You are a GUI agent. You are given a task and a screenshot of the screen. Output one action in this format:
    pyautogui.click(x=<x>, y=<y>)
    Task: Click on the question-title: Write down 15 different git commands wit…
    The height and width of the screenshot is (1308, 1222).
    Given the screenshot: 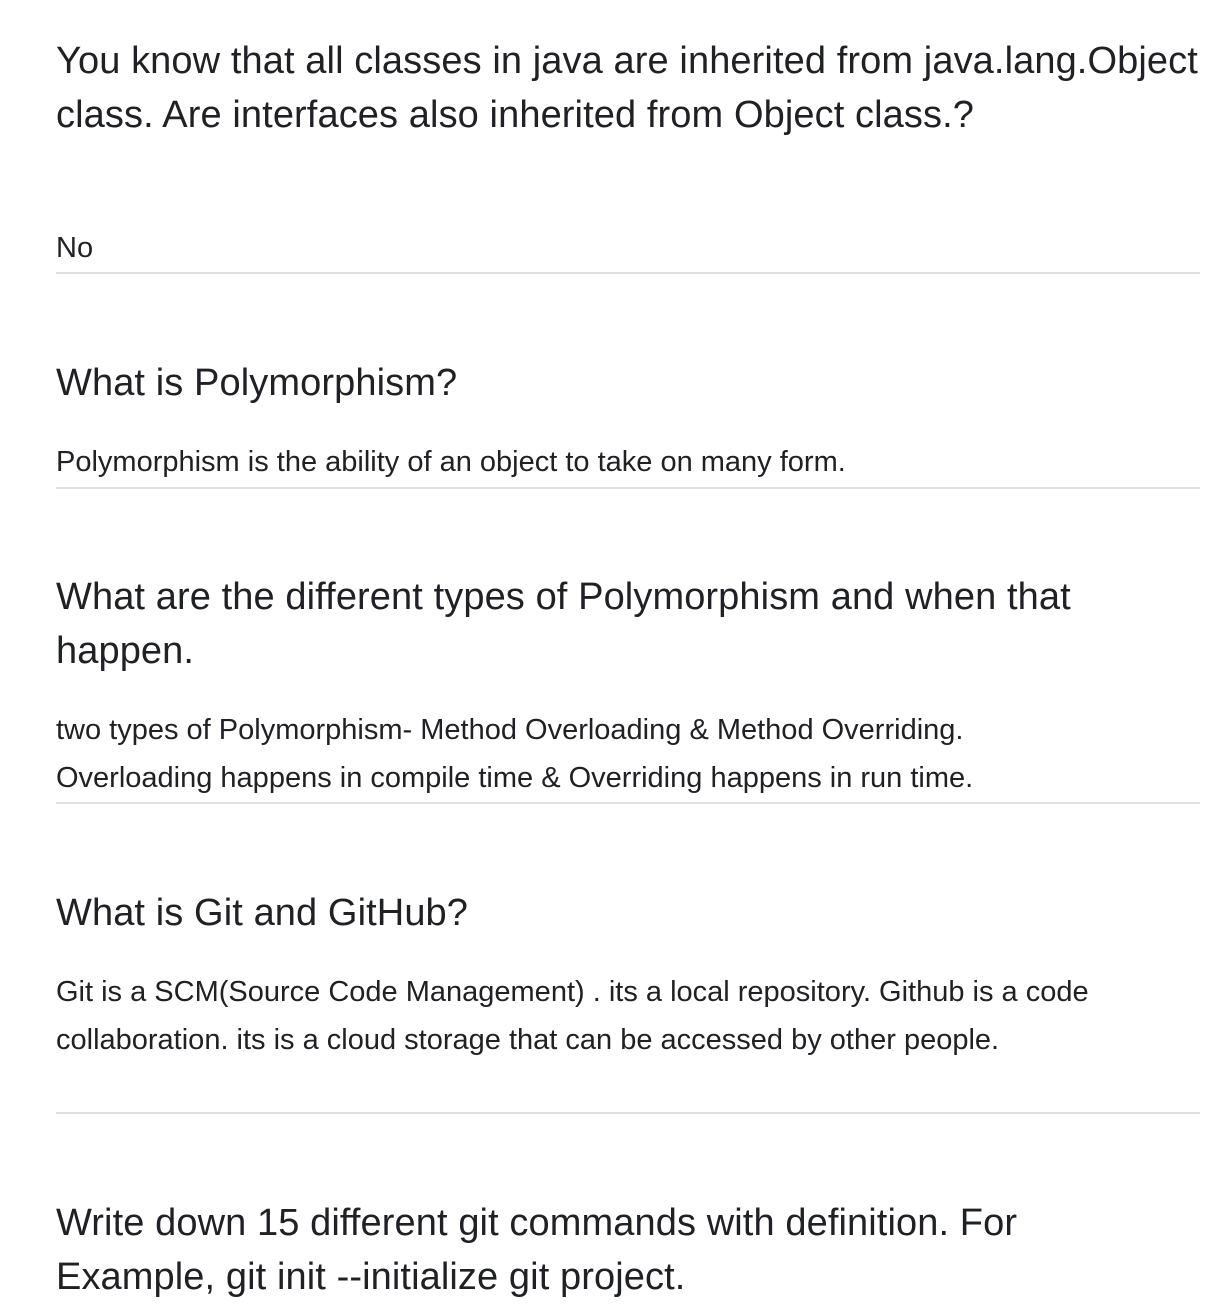 What is the action you would take?
    pyautogui.click(x=537, y=1250)
    